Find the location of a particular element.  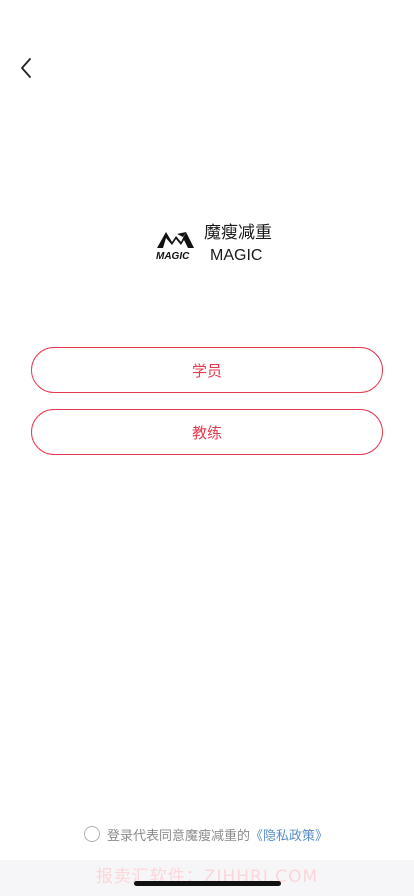

magic-logo-icon: MAGIC is located at coordinates (175, 247).